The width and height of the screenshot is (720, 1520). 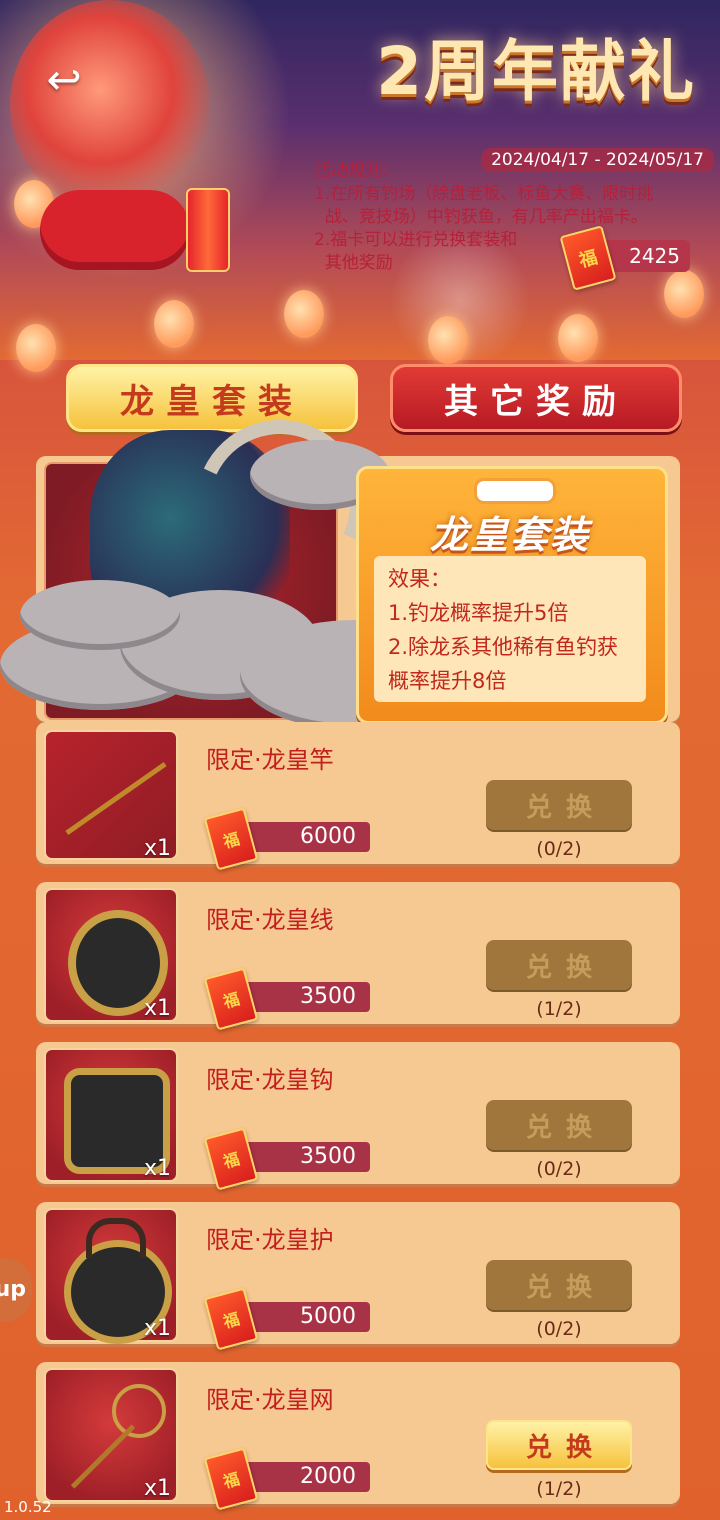 What do you see at coordinates (516, 681) in the screenshot?
I see `effect-line: 概率提升8倍` at bounding box center [516, 681].